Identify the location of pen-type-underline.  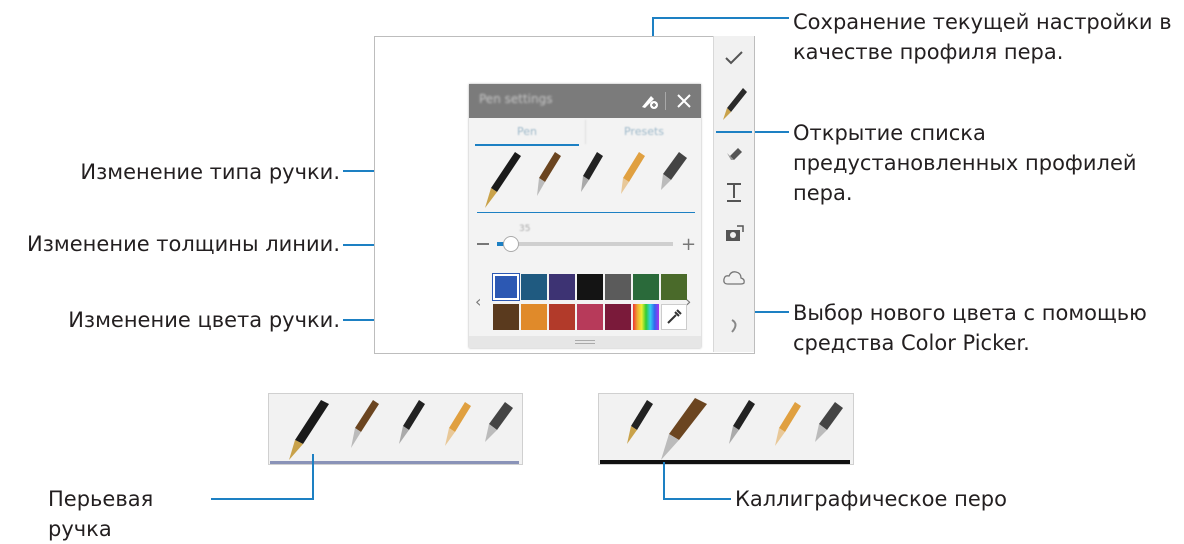
(586, 212).